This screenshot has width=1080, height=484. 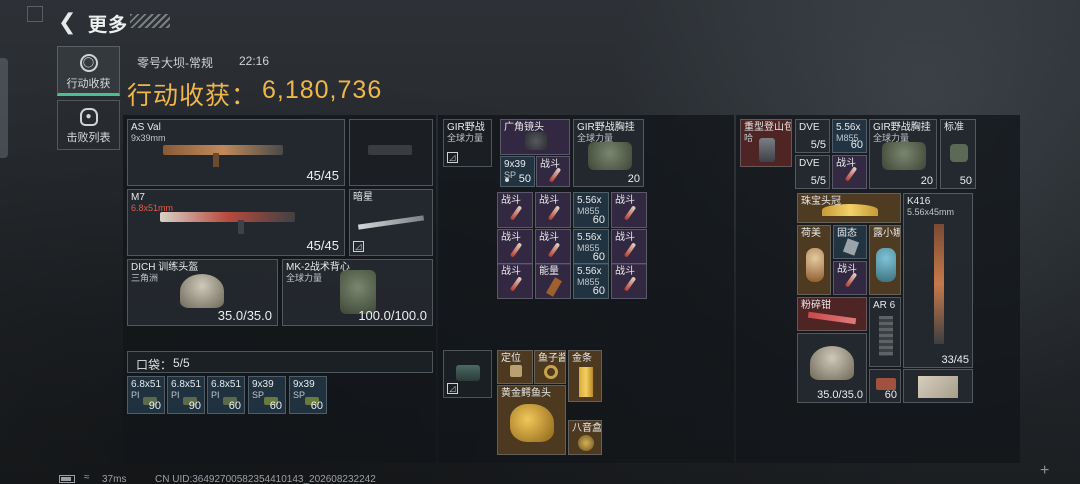 What do you see at coordinates (849, 208) in the screenshot?
I see `storage-item: 珠宝头冠` at bounding box center [849, 208].